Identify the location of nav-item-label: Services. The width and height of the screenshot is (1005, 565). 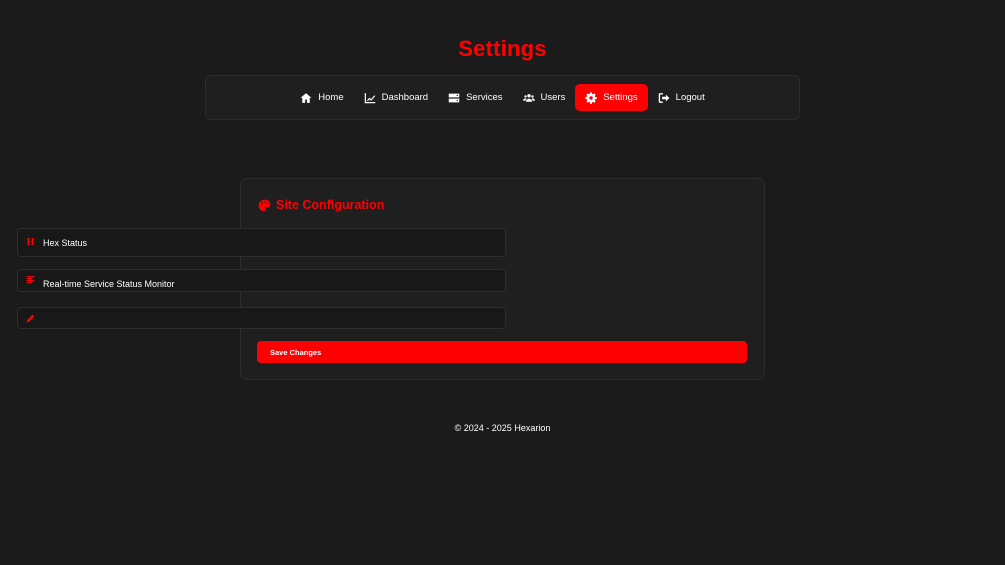
(484, 97).